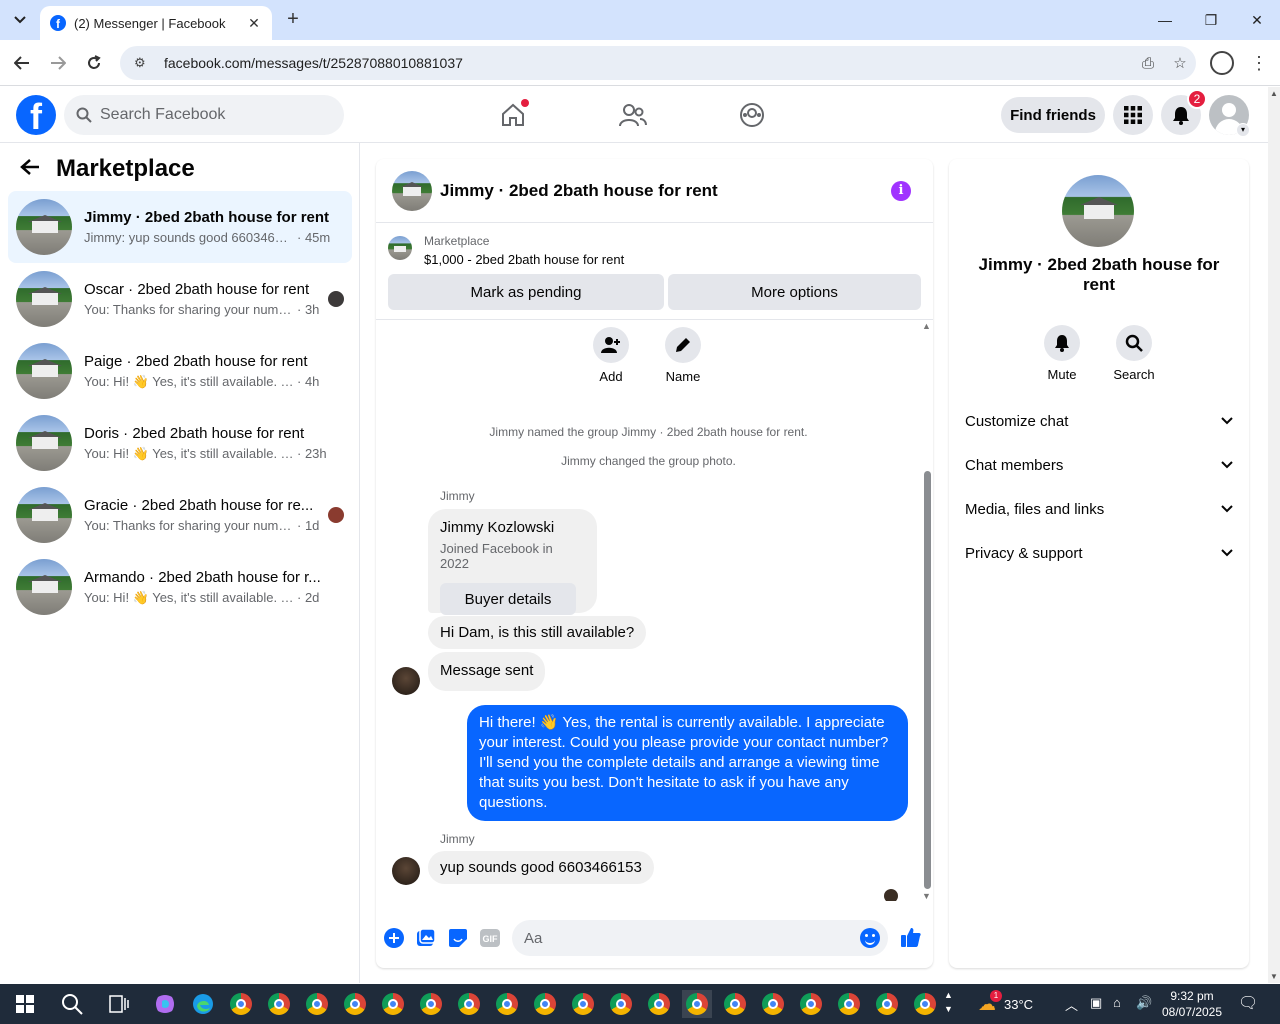  Describe the element at coordinates (1274, 535) in the screenshot. I see `page-scrollbar: ▲ ▼` at that location.